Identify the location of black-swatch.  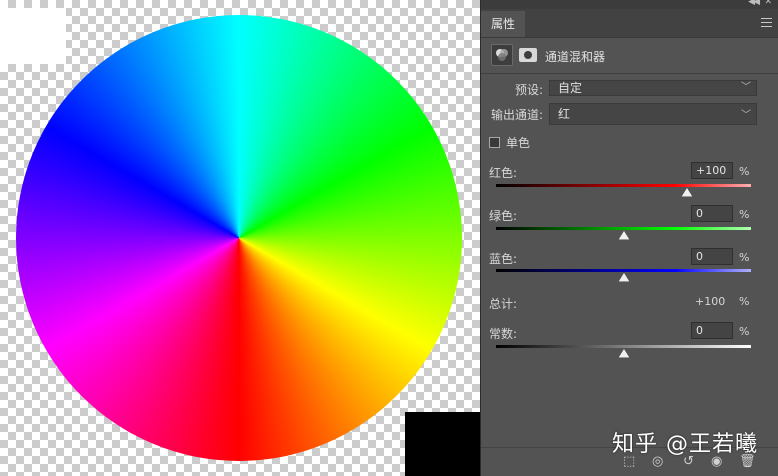
(442, 444).